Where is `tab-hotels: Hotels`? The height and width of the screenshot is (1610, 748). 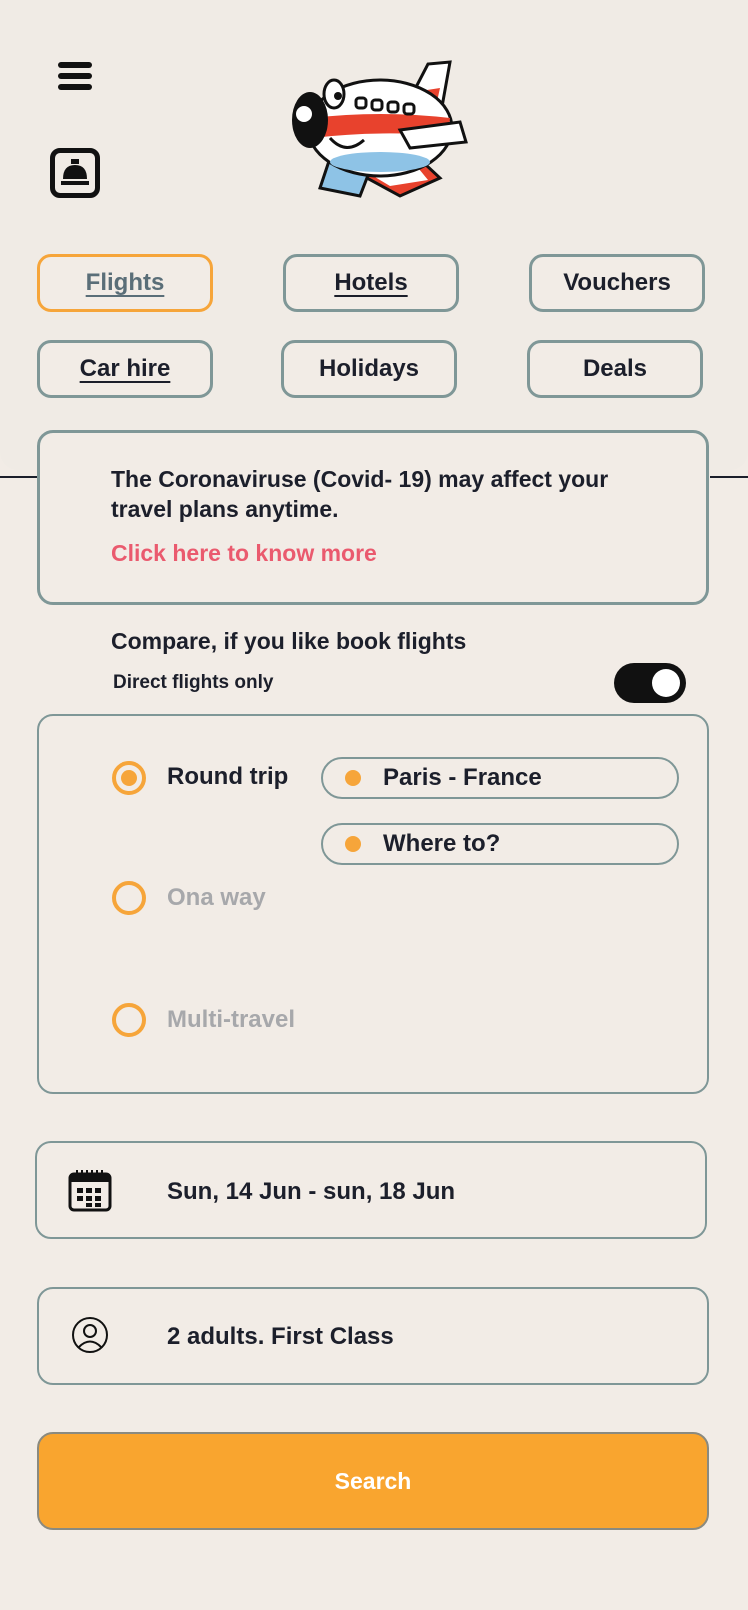
tab-hotels: Hotels is located at coordinates (371, 283).